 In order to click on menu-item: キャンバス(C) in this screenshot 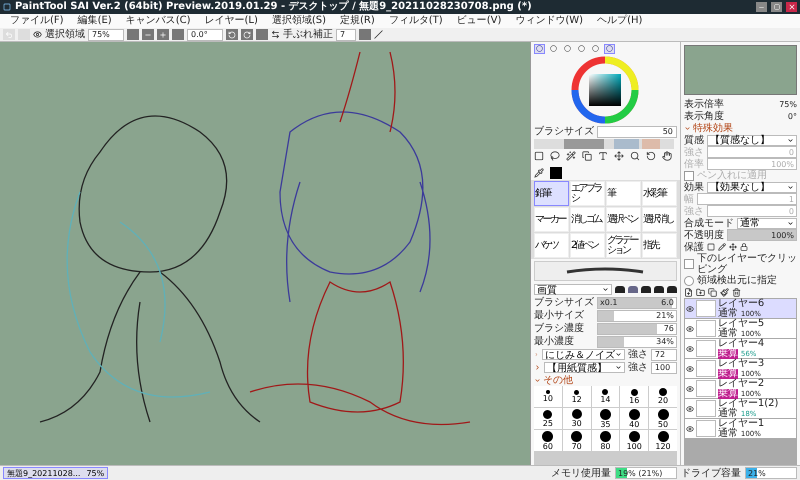, I will do `click(158, 21)`.